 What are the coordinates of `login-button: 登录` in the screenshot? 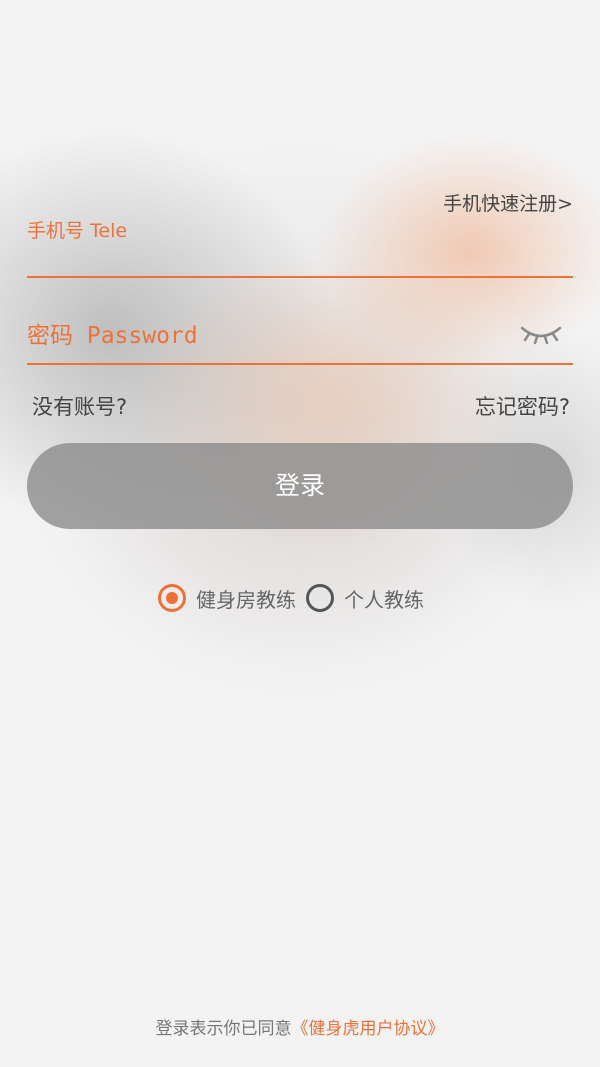 It's located at (300, 486).